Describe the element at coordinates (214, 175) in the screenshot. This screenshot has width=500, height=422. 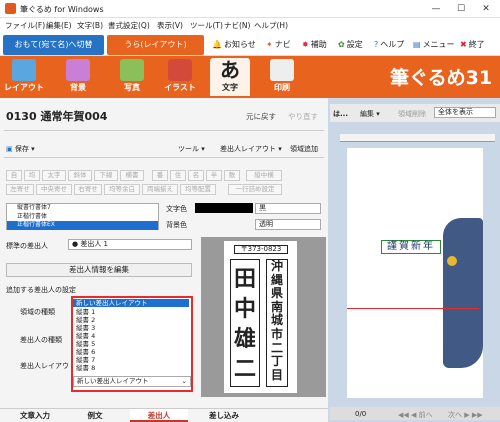
I see `half-width-button: 半` at that location.